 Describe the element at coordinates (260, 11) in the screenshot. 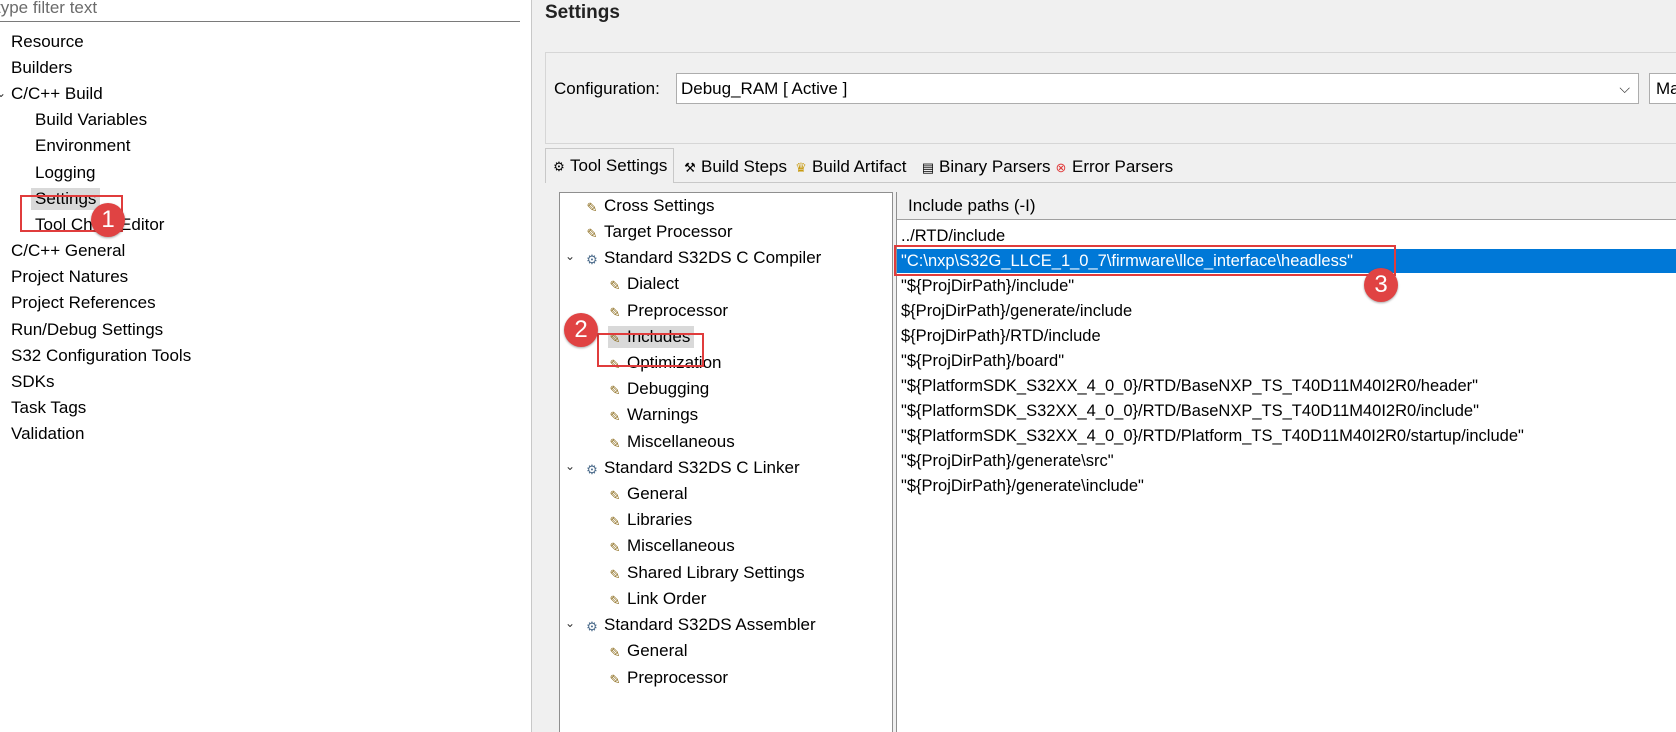

I see `filter-input` at that location.